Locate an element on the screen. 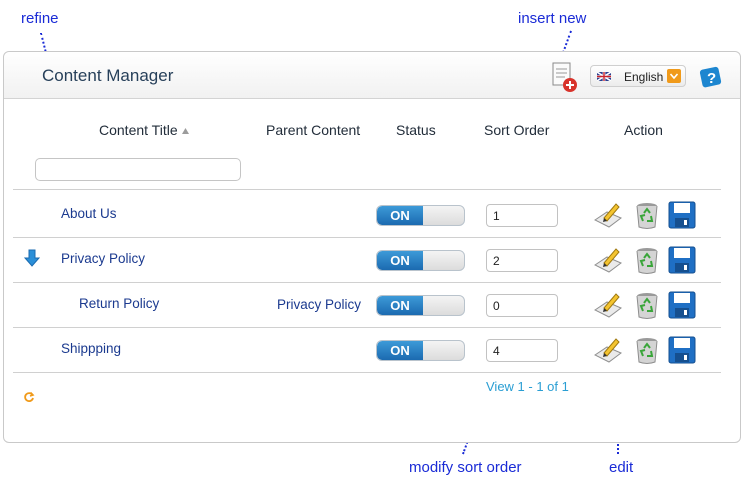  sort-order-input: 4 is located at coordinates (522, 350).